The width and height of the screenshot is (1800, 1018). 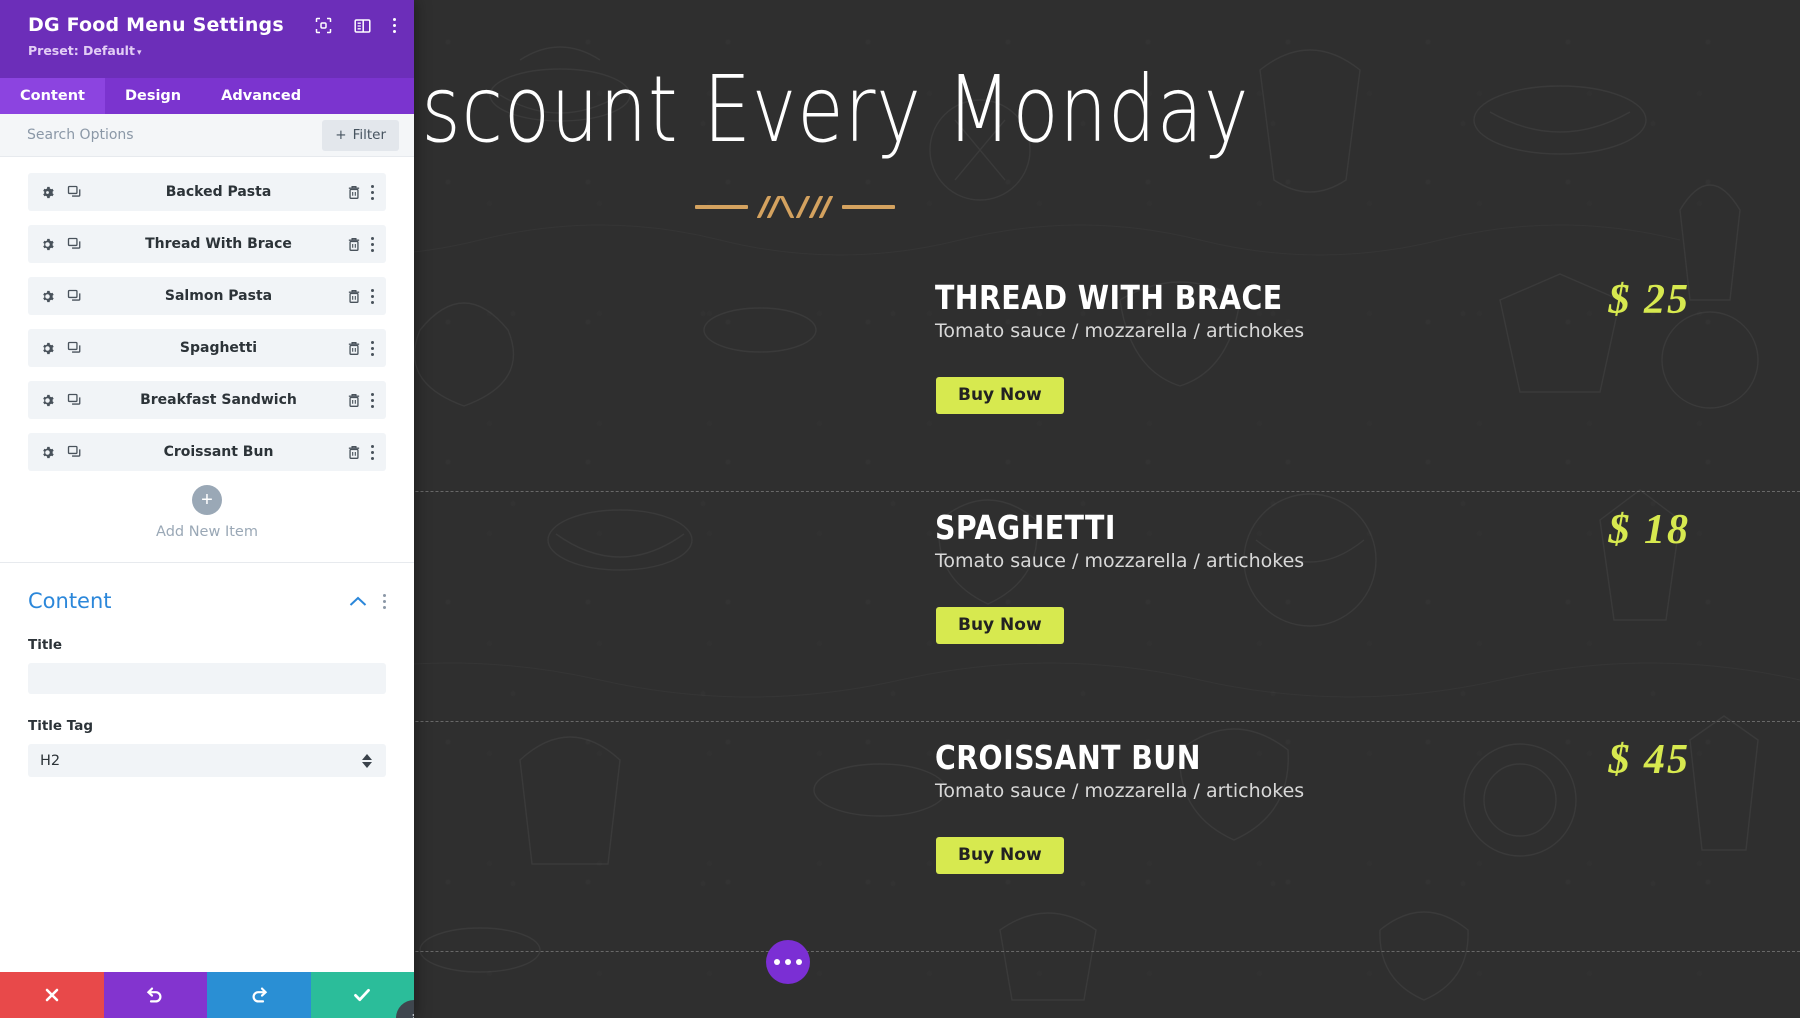 I want to click on panel-header: DG Food Menu Settings Preset: Default ▾, so click(x=207, y=39).